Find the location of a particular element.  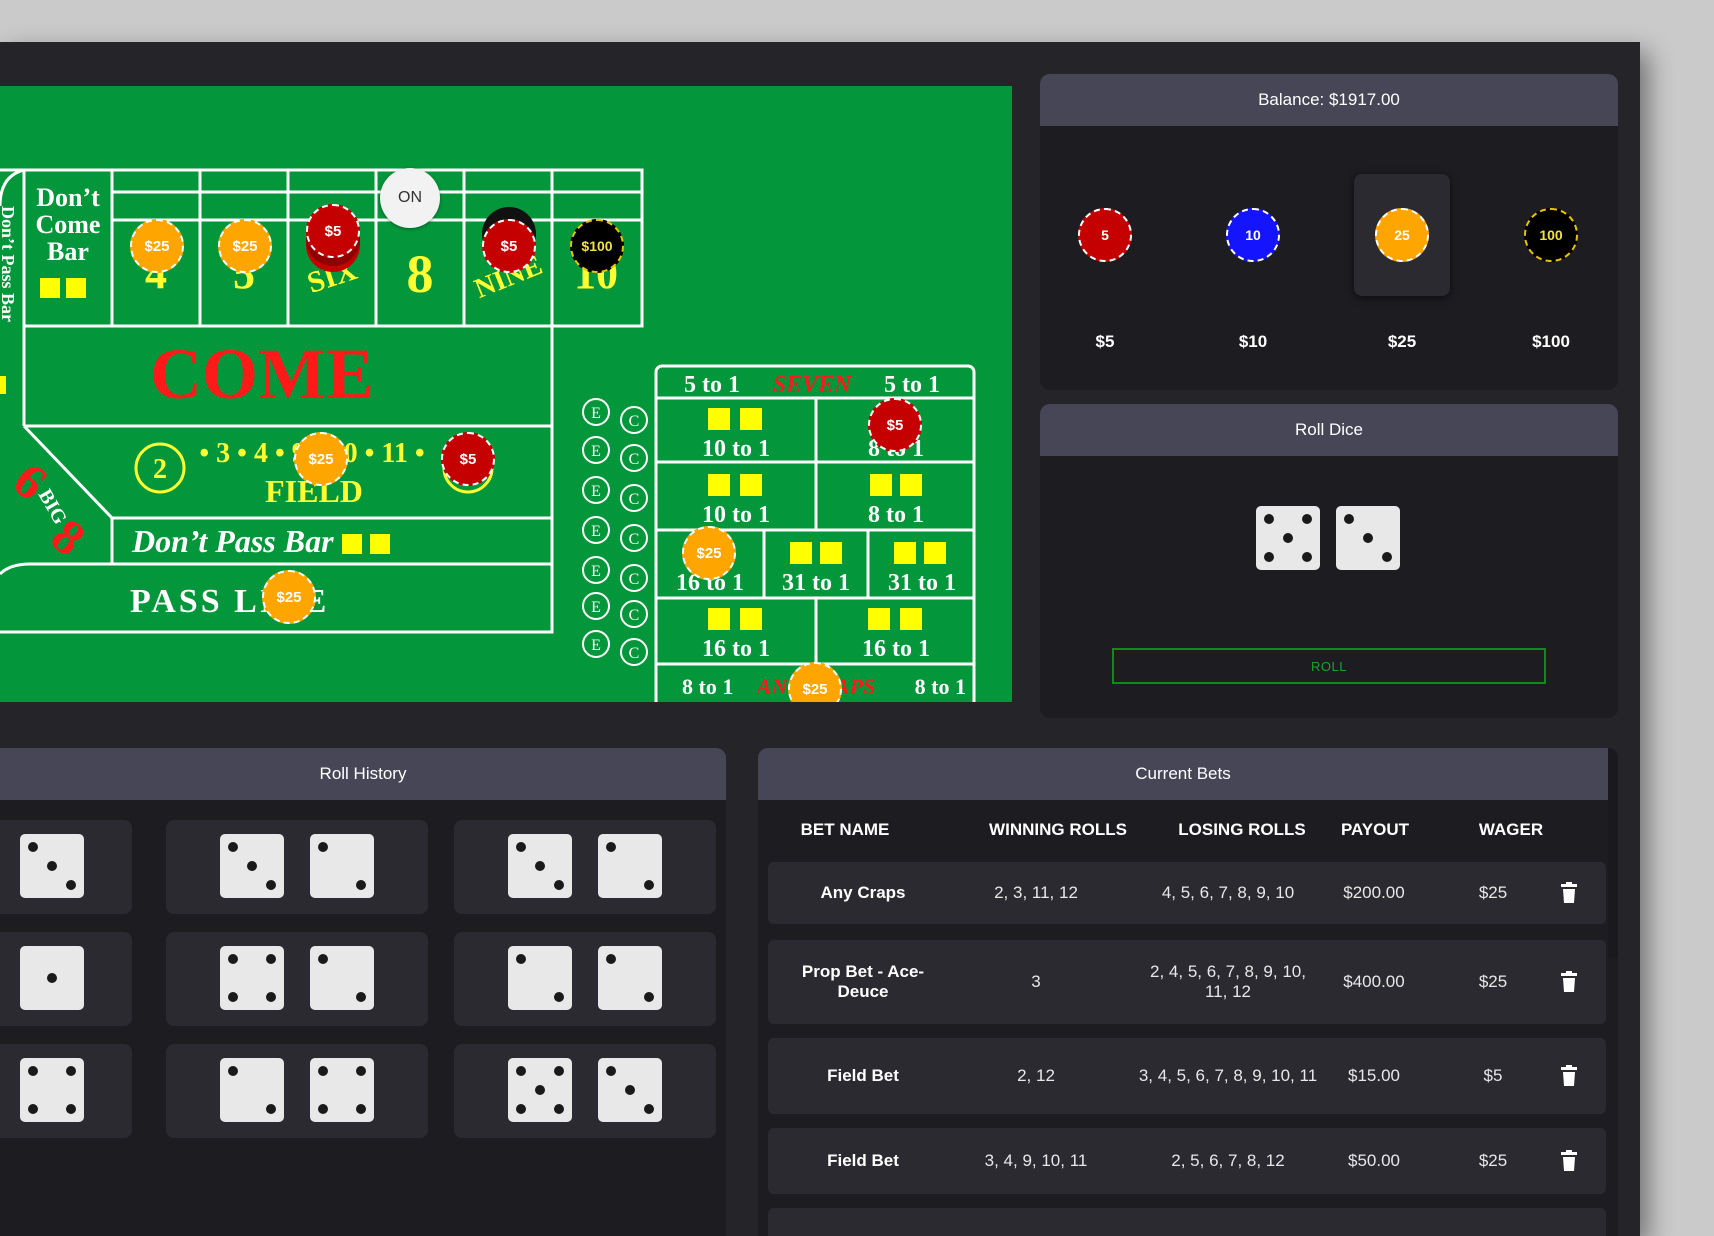

table-chip-label: $25 is located at coordinates (321, 459).